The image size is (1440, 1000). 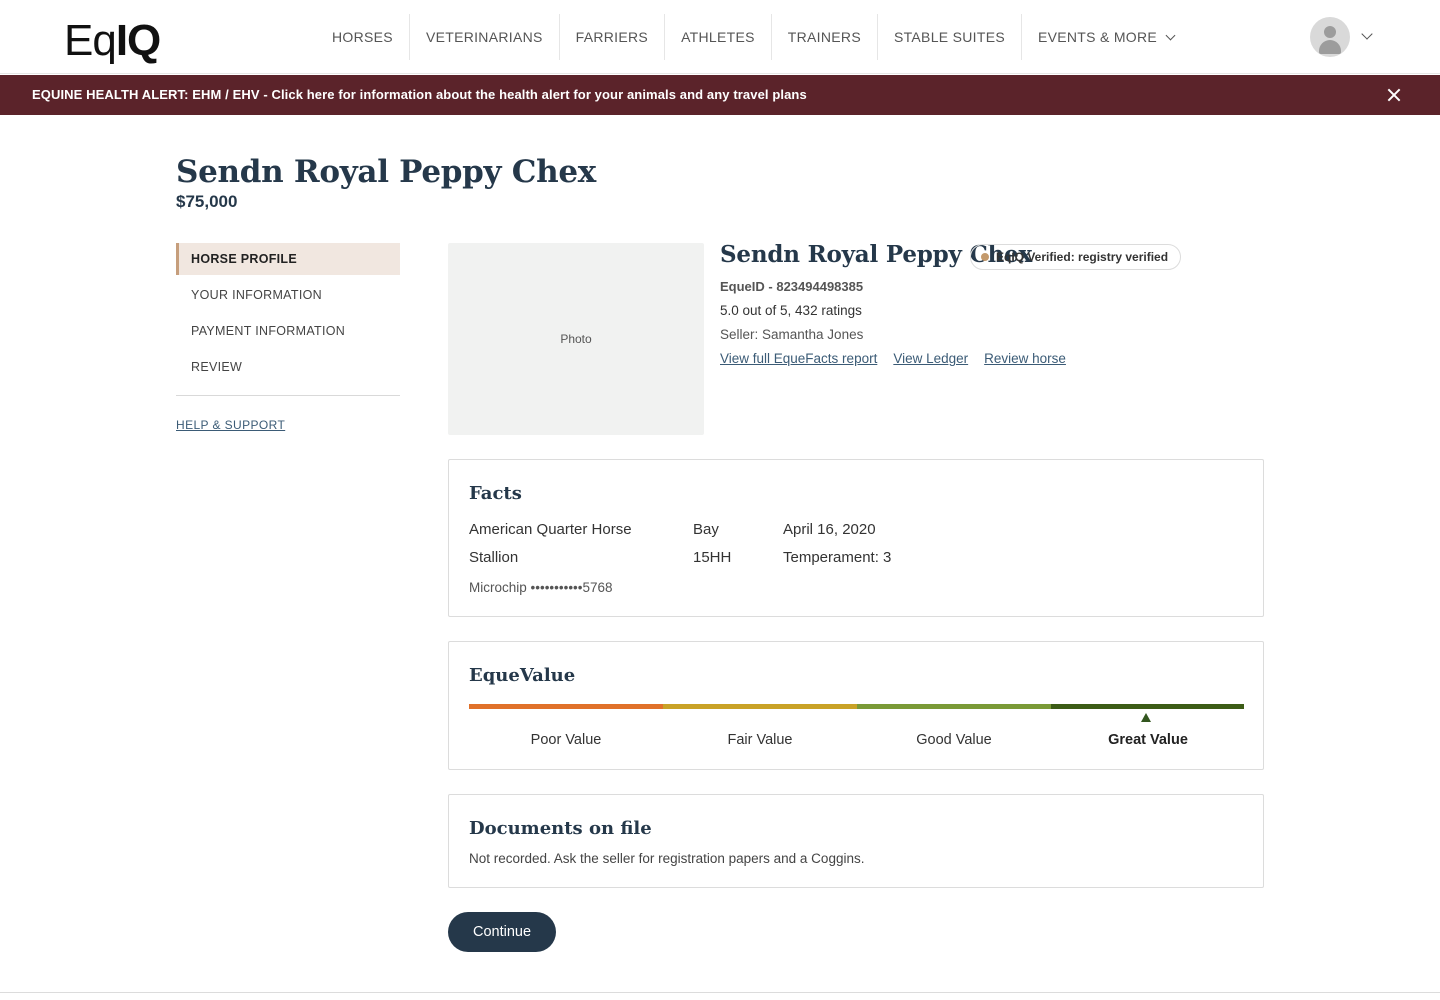 I want to click on nav-farriers: FARRIERS, so click(x=613, y=37).